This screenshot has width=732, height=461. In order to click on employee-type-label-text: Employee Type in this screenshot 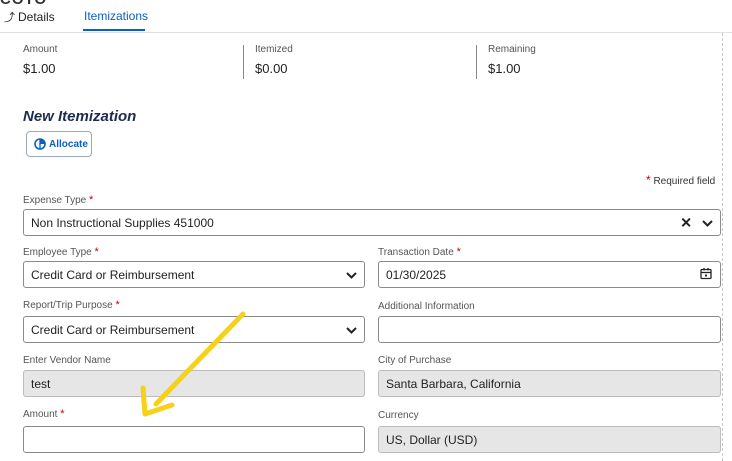, I will do `click(57, 252)`.